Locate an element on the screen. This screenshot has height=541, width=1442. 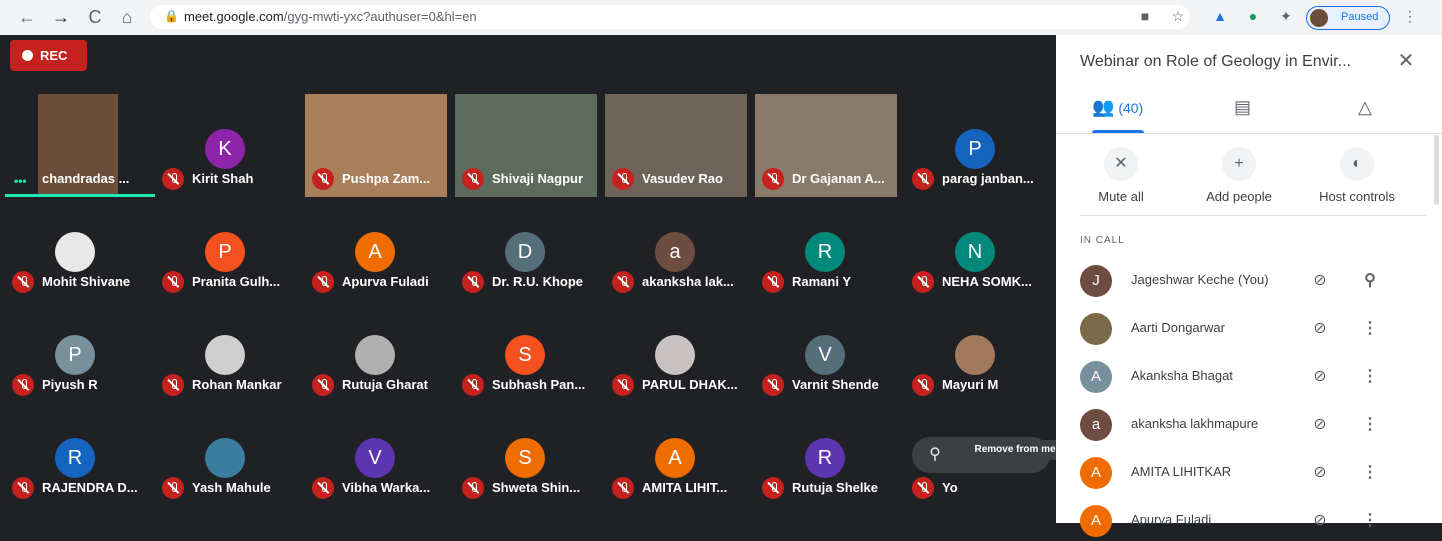
mute-all-button: ✕ Mute all is located at coordinates (1121, 177).